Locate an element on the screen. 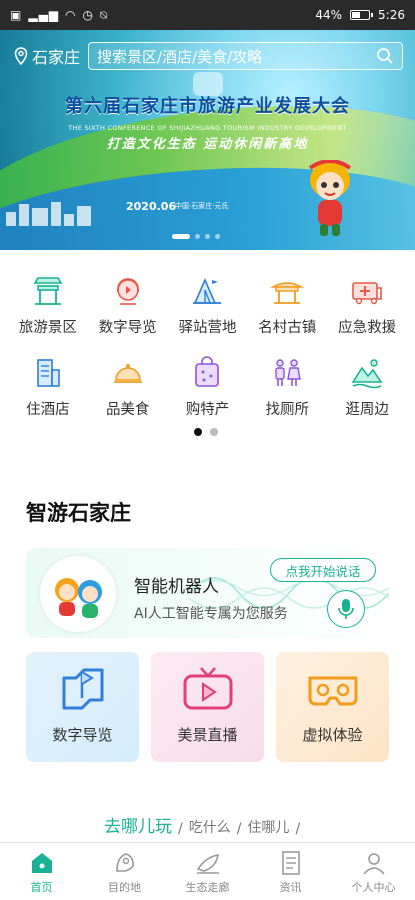 This screenshot has width=415, height=900. banner-place: 中国·石家庄·元氏 is located at coordinates (202, 206).